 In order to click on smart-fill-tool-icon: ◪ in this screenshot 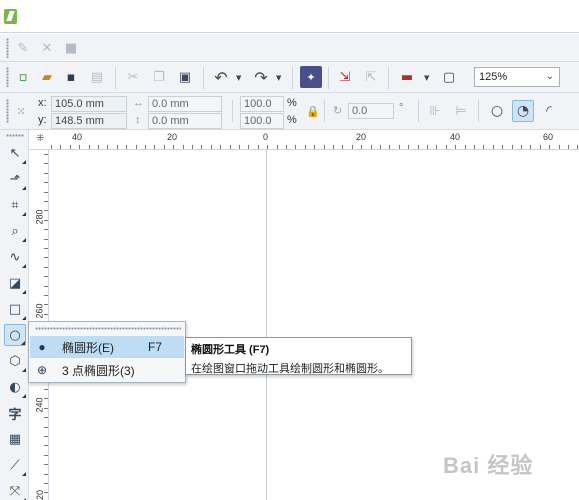, I will do `click(15, 283)`.